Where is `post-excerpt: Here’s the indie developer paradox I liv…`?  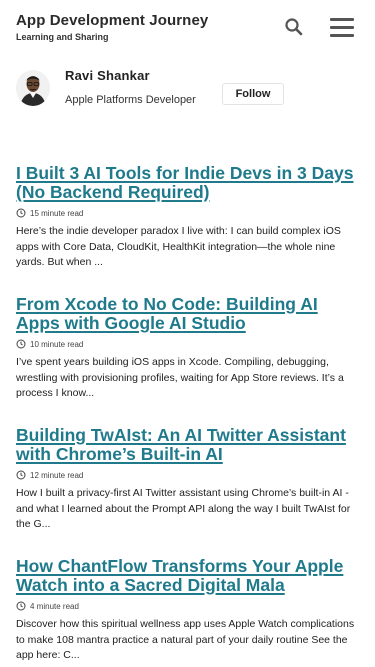 post-excerpt: Here’s the indie developer paradox I liv… is located at coordinates (178, 246).